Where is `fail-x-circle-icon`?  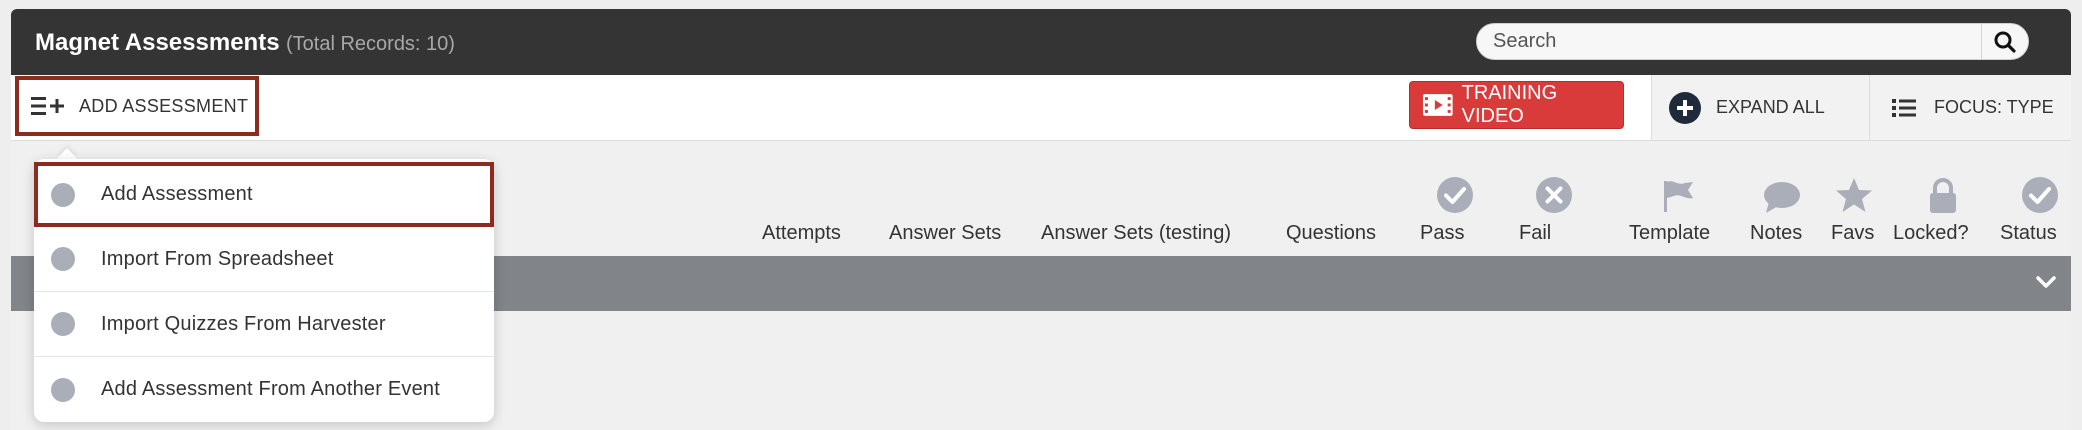 fail-x-circle-icon is located at coordinates (1554, 195).